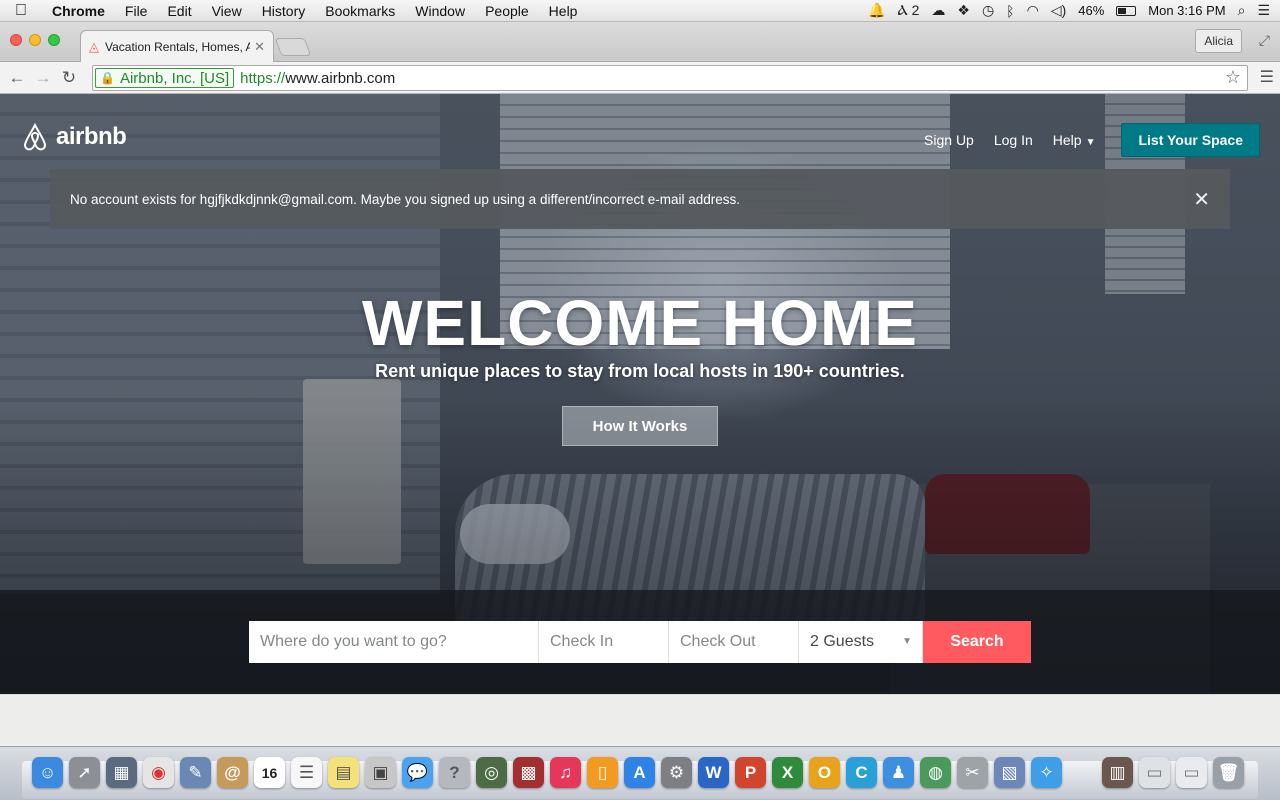 Image resolution: width=1280 pixels, height=800 pixels. I want to click on close-window-button, so click(16, 40).